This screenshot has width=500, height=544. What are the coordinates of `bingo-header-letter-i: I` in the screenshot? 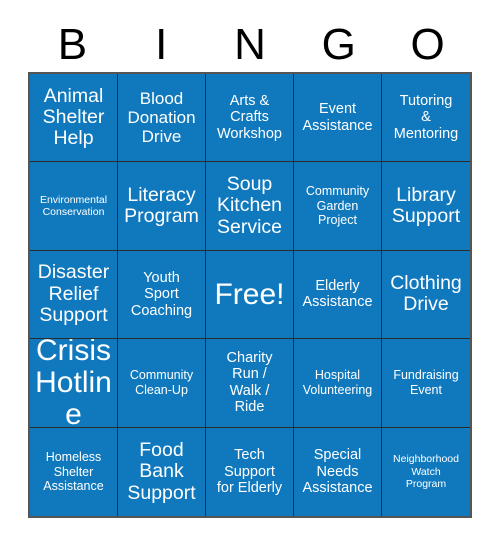 It's located at (161, 44).